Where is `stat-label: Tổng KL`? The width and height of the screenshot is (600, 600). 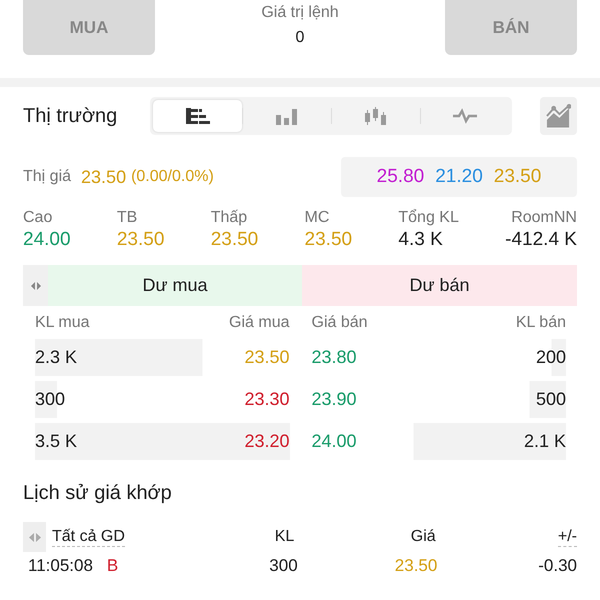 stat-label: Tổng KL is located at coordinates (428, 218).